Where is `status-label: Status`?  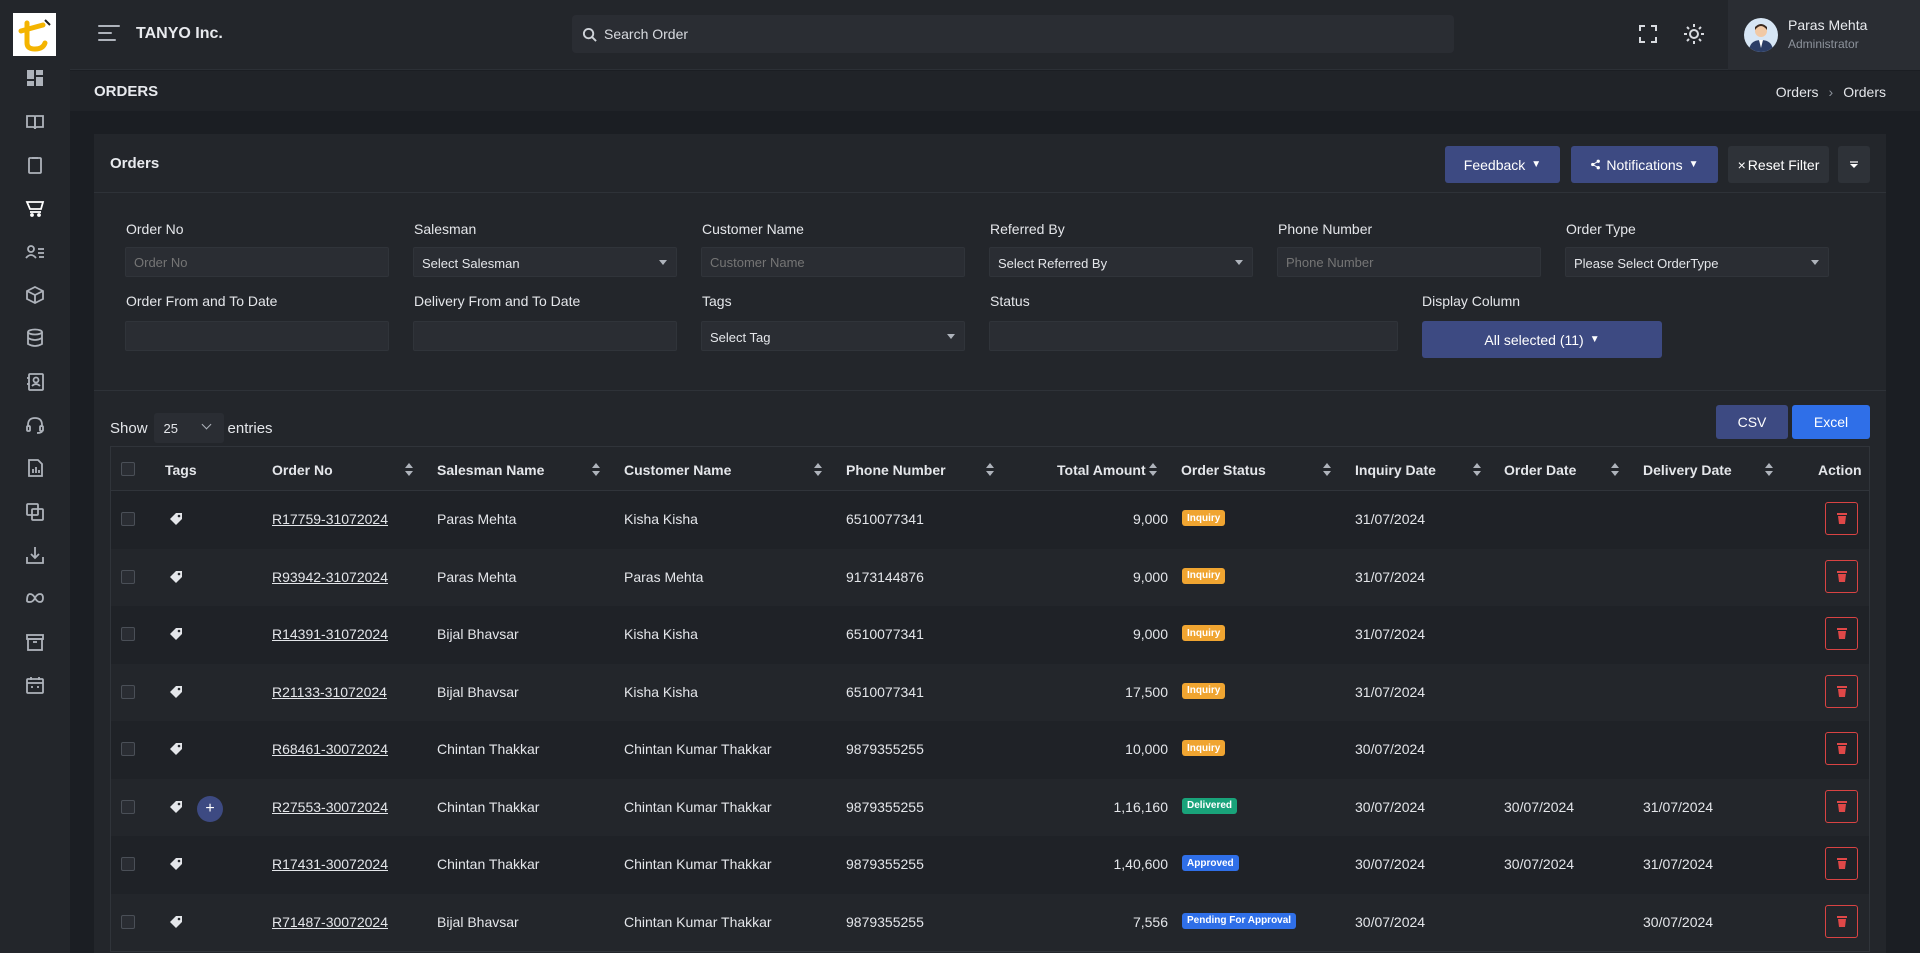
status-label: Status is located at coordinates (1010, 301).